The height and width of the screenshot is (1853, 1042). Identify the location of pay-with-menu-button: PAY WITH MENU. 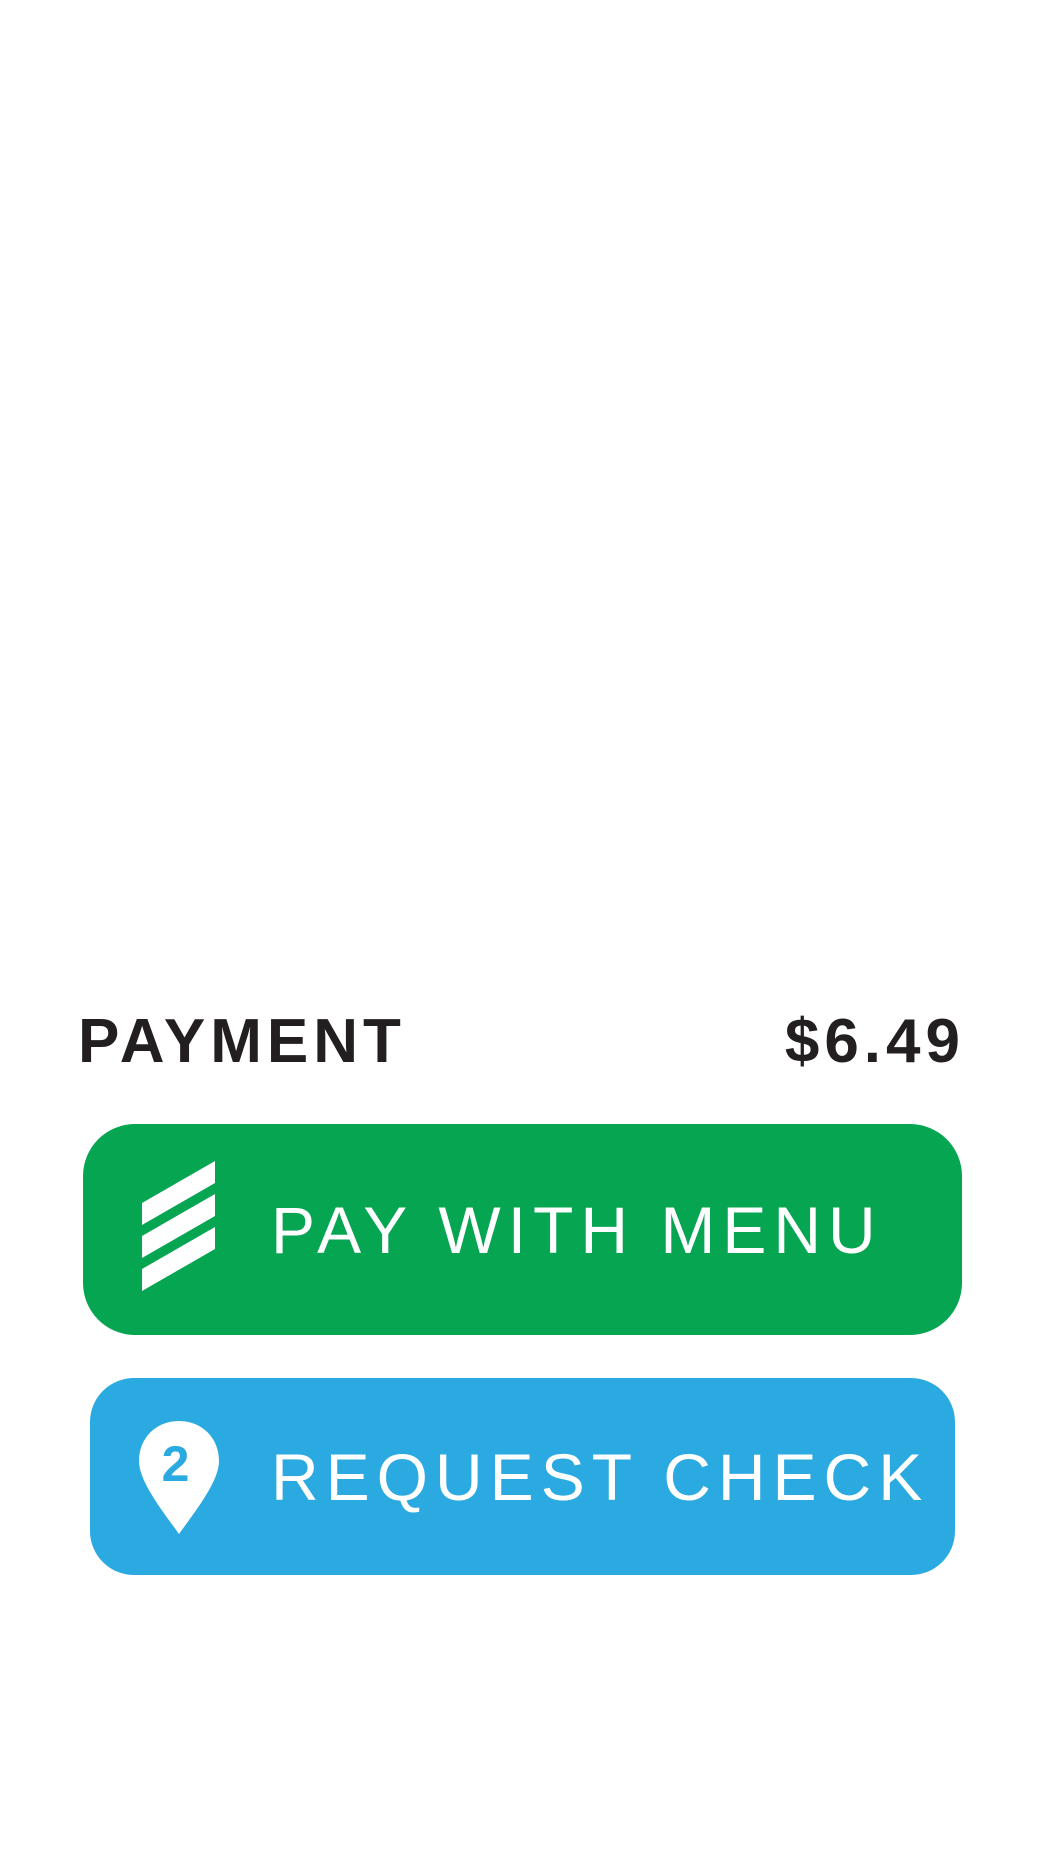
(522, 1229).